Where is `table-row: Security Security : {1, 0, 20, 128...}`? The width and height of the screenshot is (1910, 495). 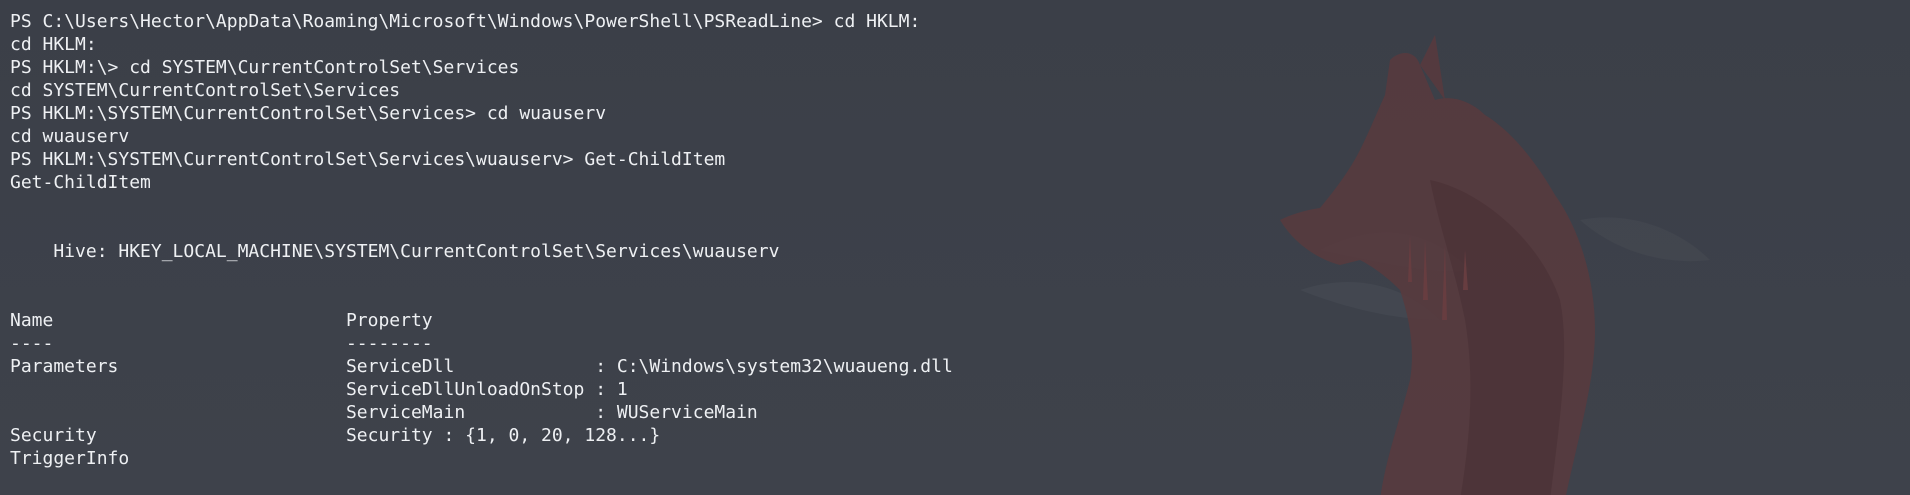
table-row: Security Security : {1, 0, 20, 128...} is located at coordinates (335, 435).